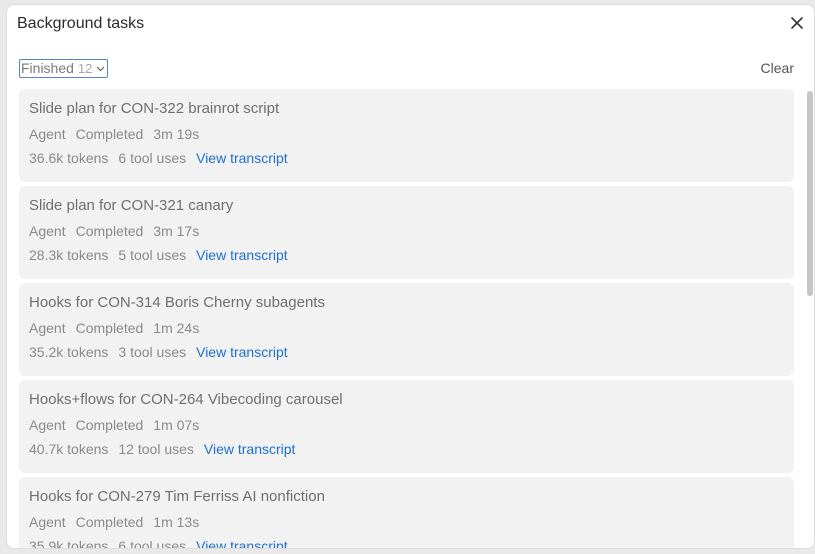 This screenshot has height=554, width=815. I want to click on status-filter-dropdown: Finished 12, so click(64, 68).